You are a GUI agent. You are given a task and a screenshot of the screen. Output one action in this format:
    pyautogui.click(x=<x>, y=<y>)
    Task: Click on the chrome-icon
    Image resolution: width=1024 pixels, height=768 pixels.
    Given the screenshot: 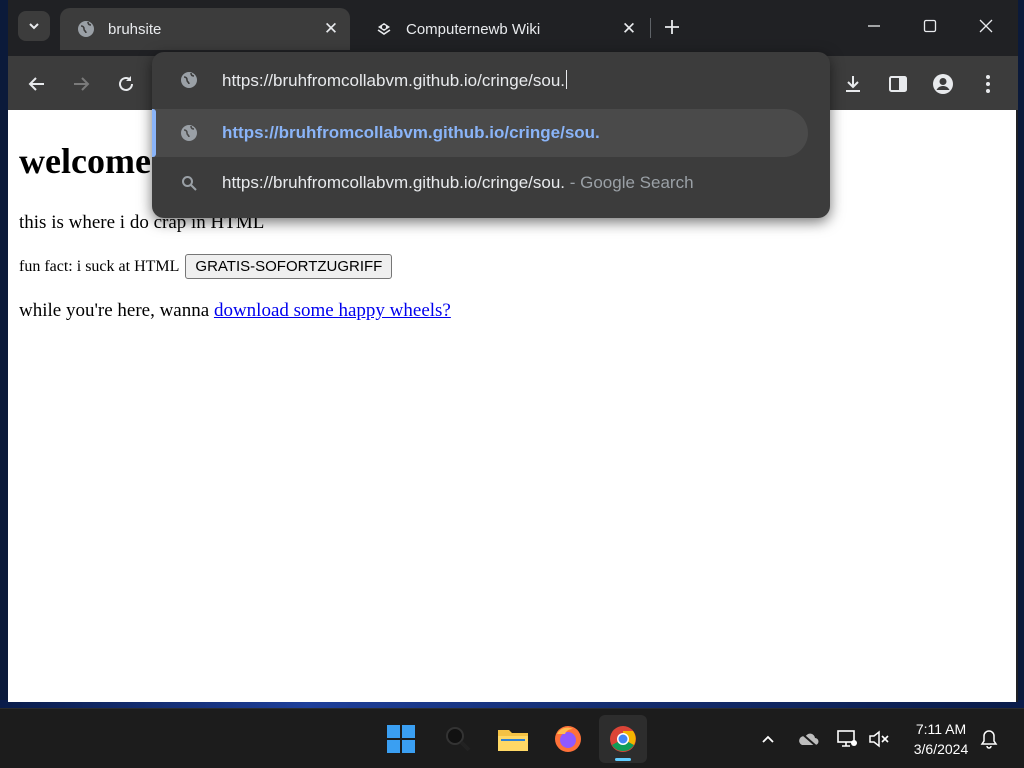 What is the action you would take?
    pyautogui.click(x=623, y=739)
    